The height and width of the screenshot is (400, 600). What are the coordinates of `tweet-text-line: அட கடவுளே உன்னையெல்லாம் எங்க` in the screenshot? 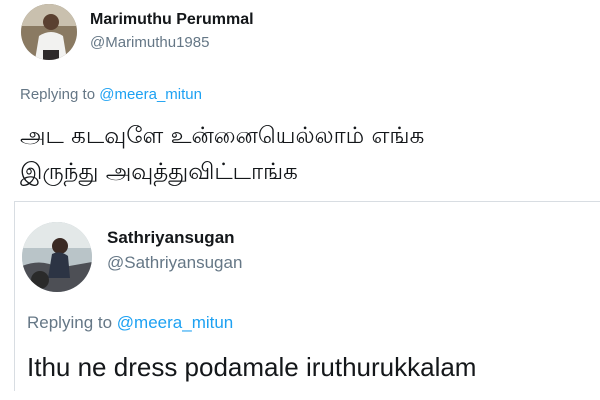 It's located at (222, 136).